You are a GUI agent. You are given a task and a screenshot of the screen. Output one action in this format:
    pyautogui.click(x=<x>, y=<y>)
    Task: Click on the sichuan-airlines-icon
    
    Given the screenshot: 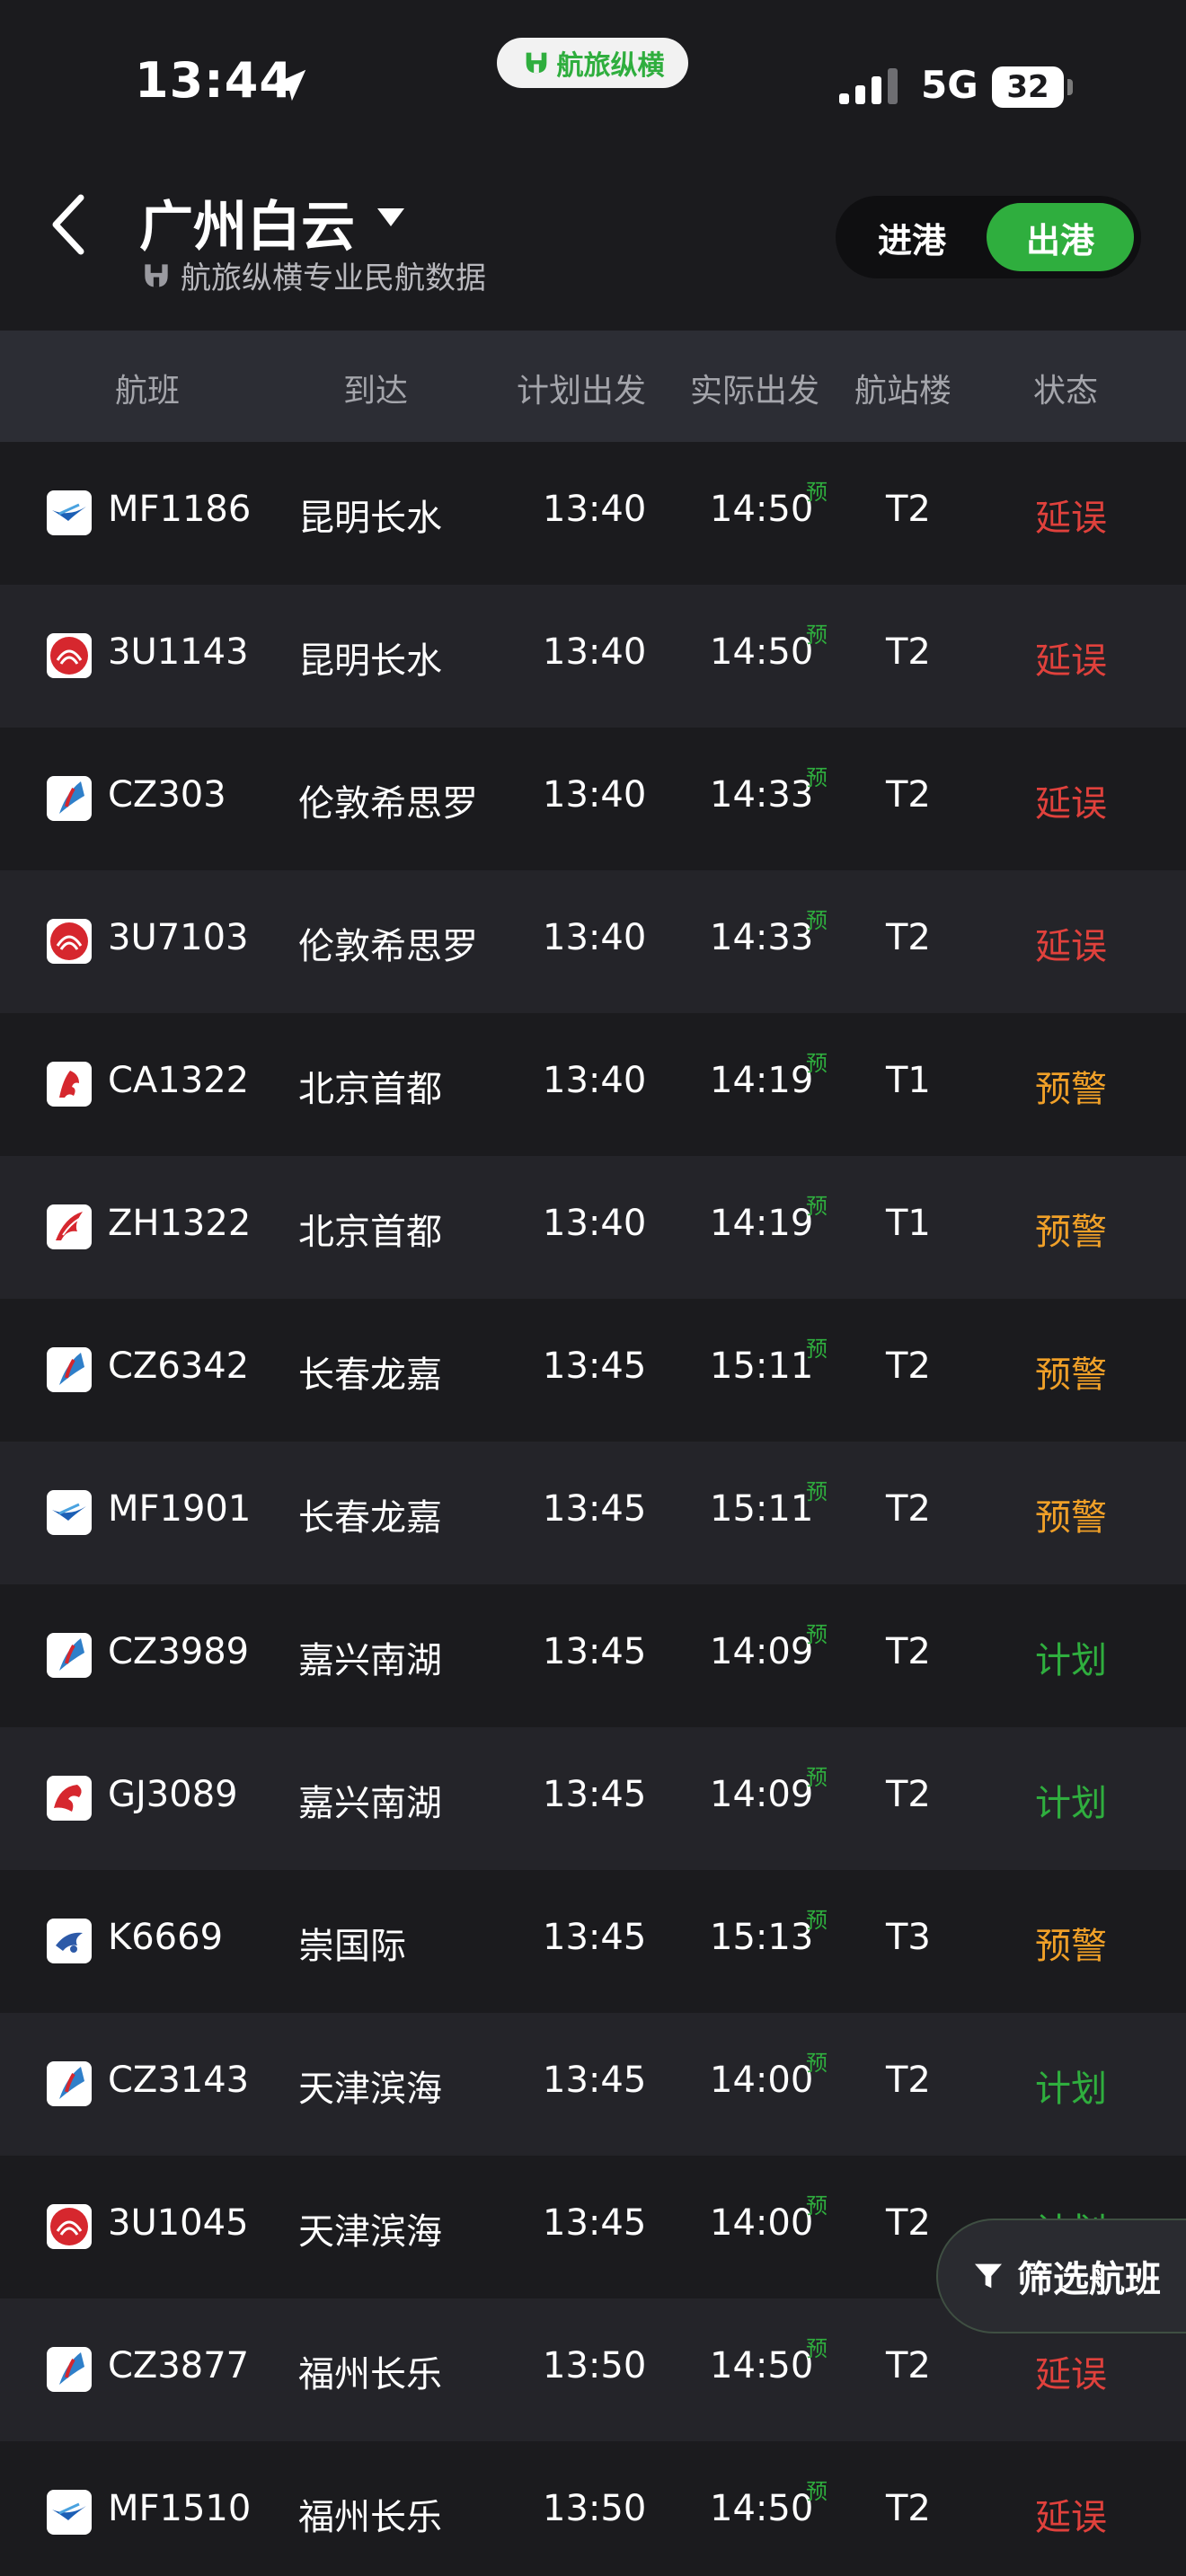 What is the action you would take?
    pyautogui.click(x=69, y=655)
    